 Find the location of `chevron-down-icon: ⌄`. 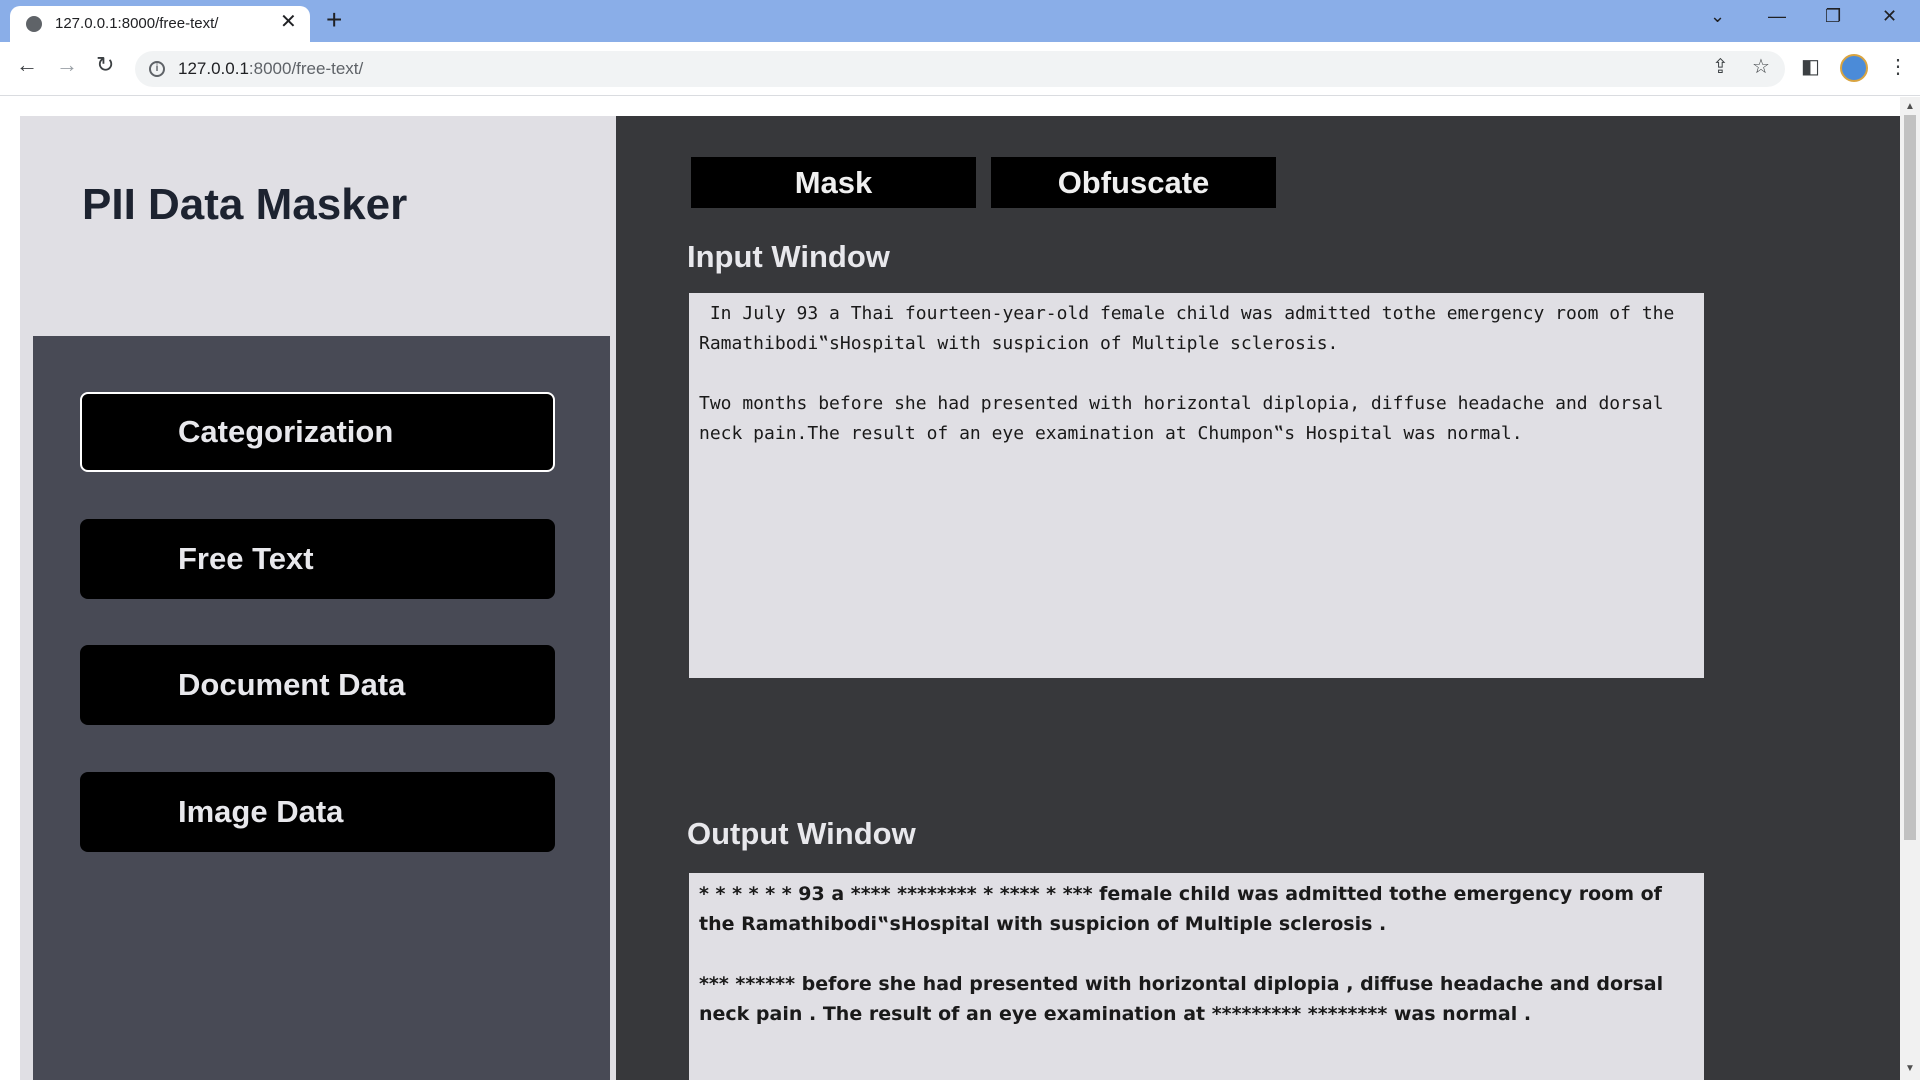

chevron-down-icon: ⌄ is located at coordinates (1717, 16).